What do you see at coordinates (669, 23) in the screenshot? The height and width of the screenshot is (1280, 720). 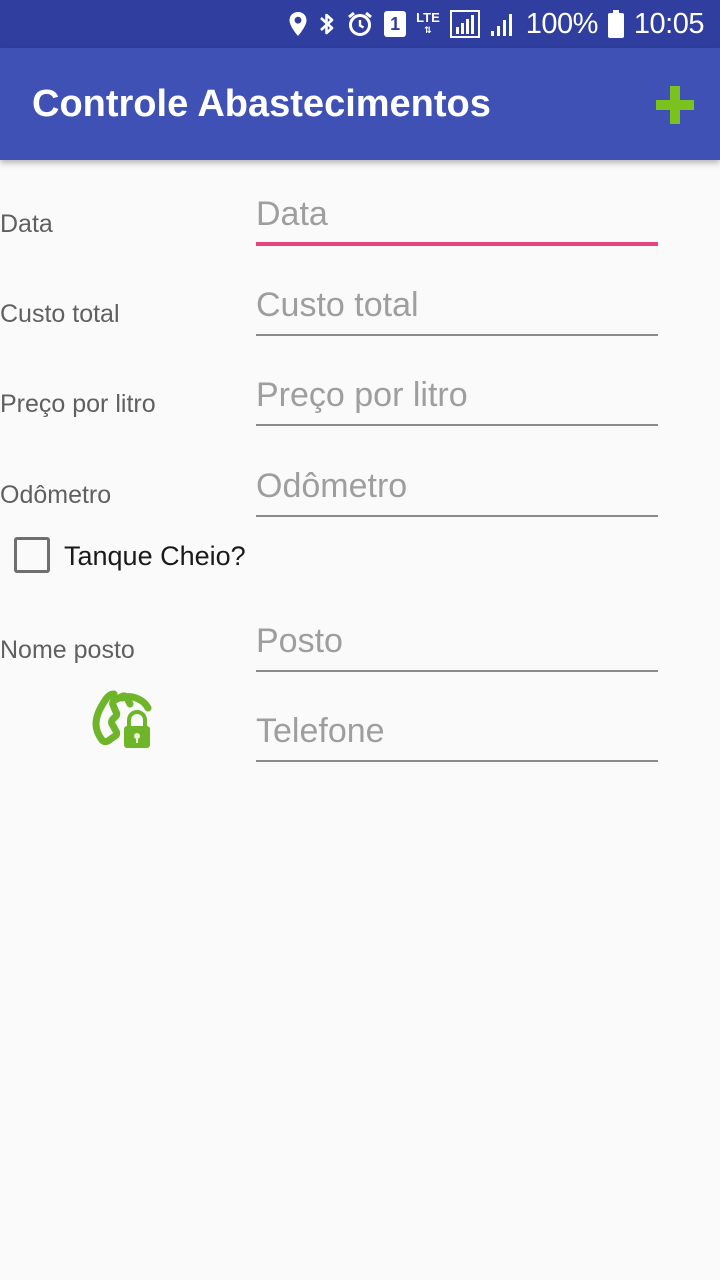 I see `clock: 10:05` at bounding box center [669, 23].